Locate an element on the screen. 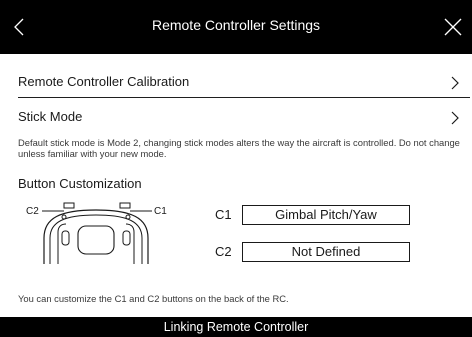  c1-function-button: Gimbal Pitch/Yaw is located at coordinates (326, 215).